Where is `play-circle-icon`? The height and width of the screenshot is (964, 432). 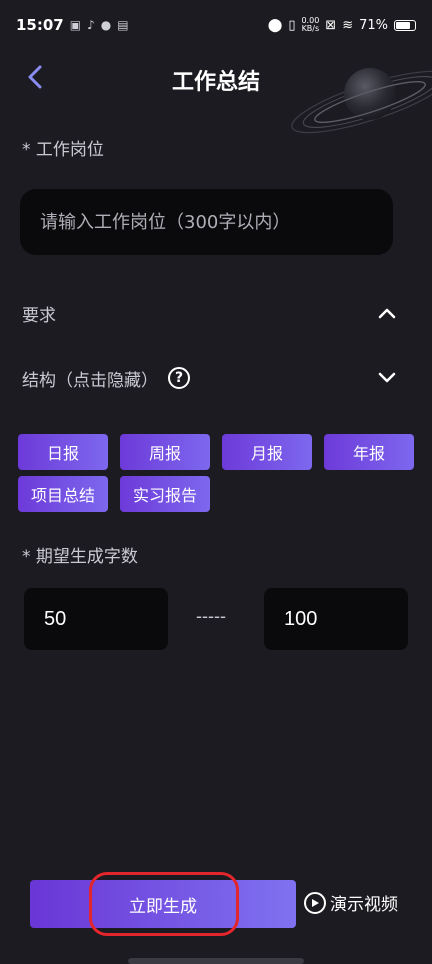
play-circle-icon is located at coordinates (315, 902).